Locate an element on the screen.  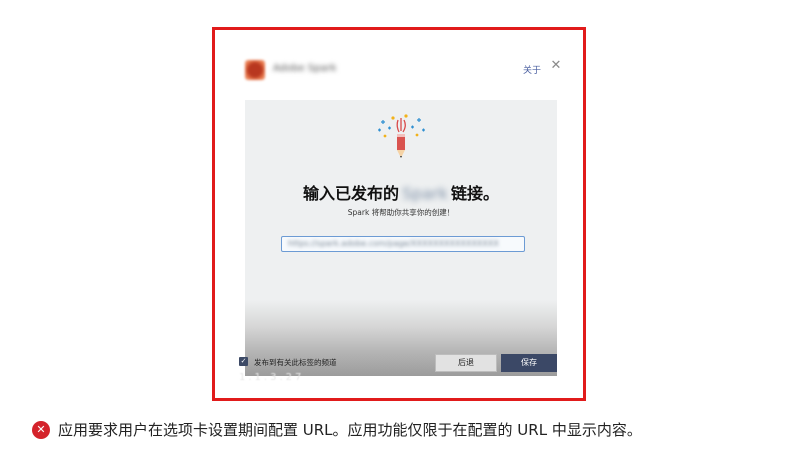
subline: Spark 将帮助你共享你的创建！ is located at coordinates (401, 212).